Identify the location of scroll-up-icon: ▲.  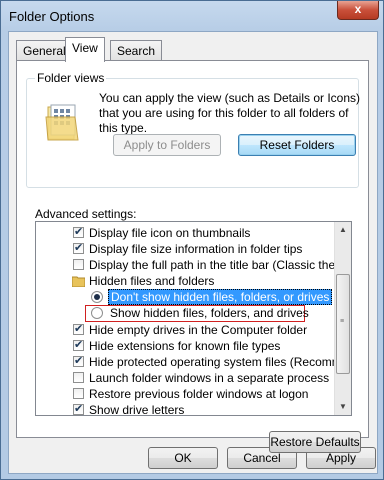
(343, 230).